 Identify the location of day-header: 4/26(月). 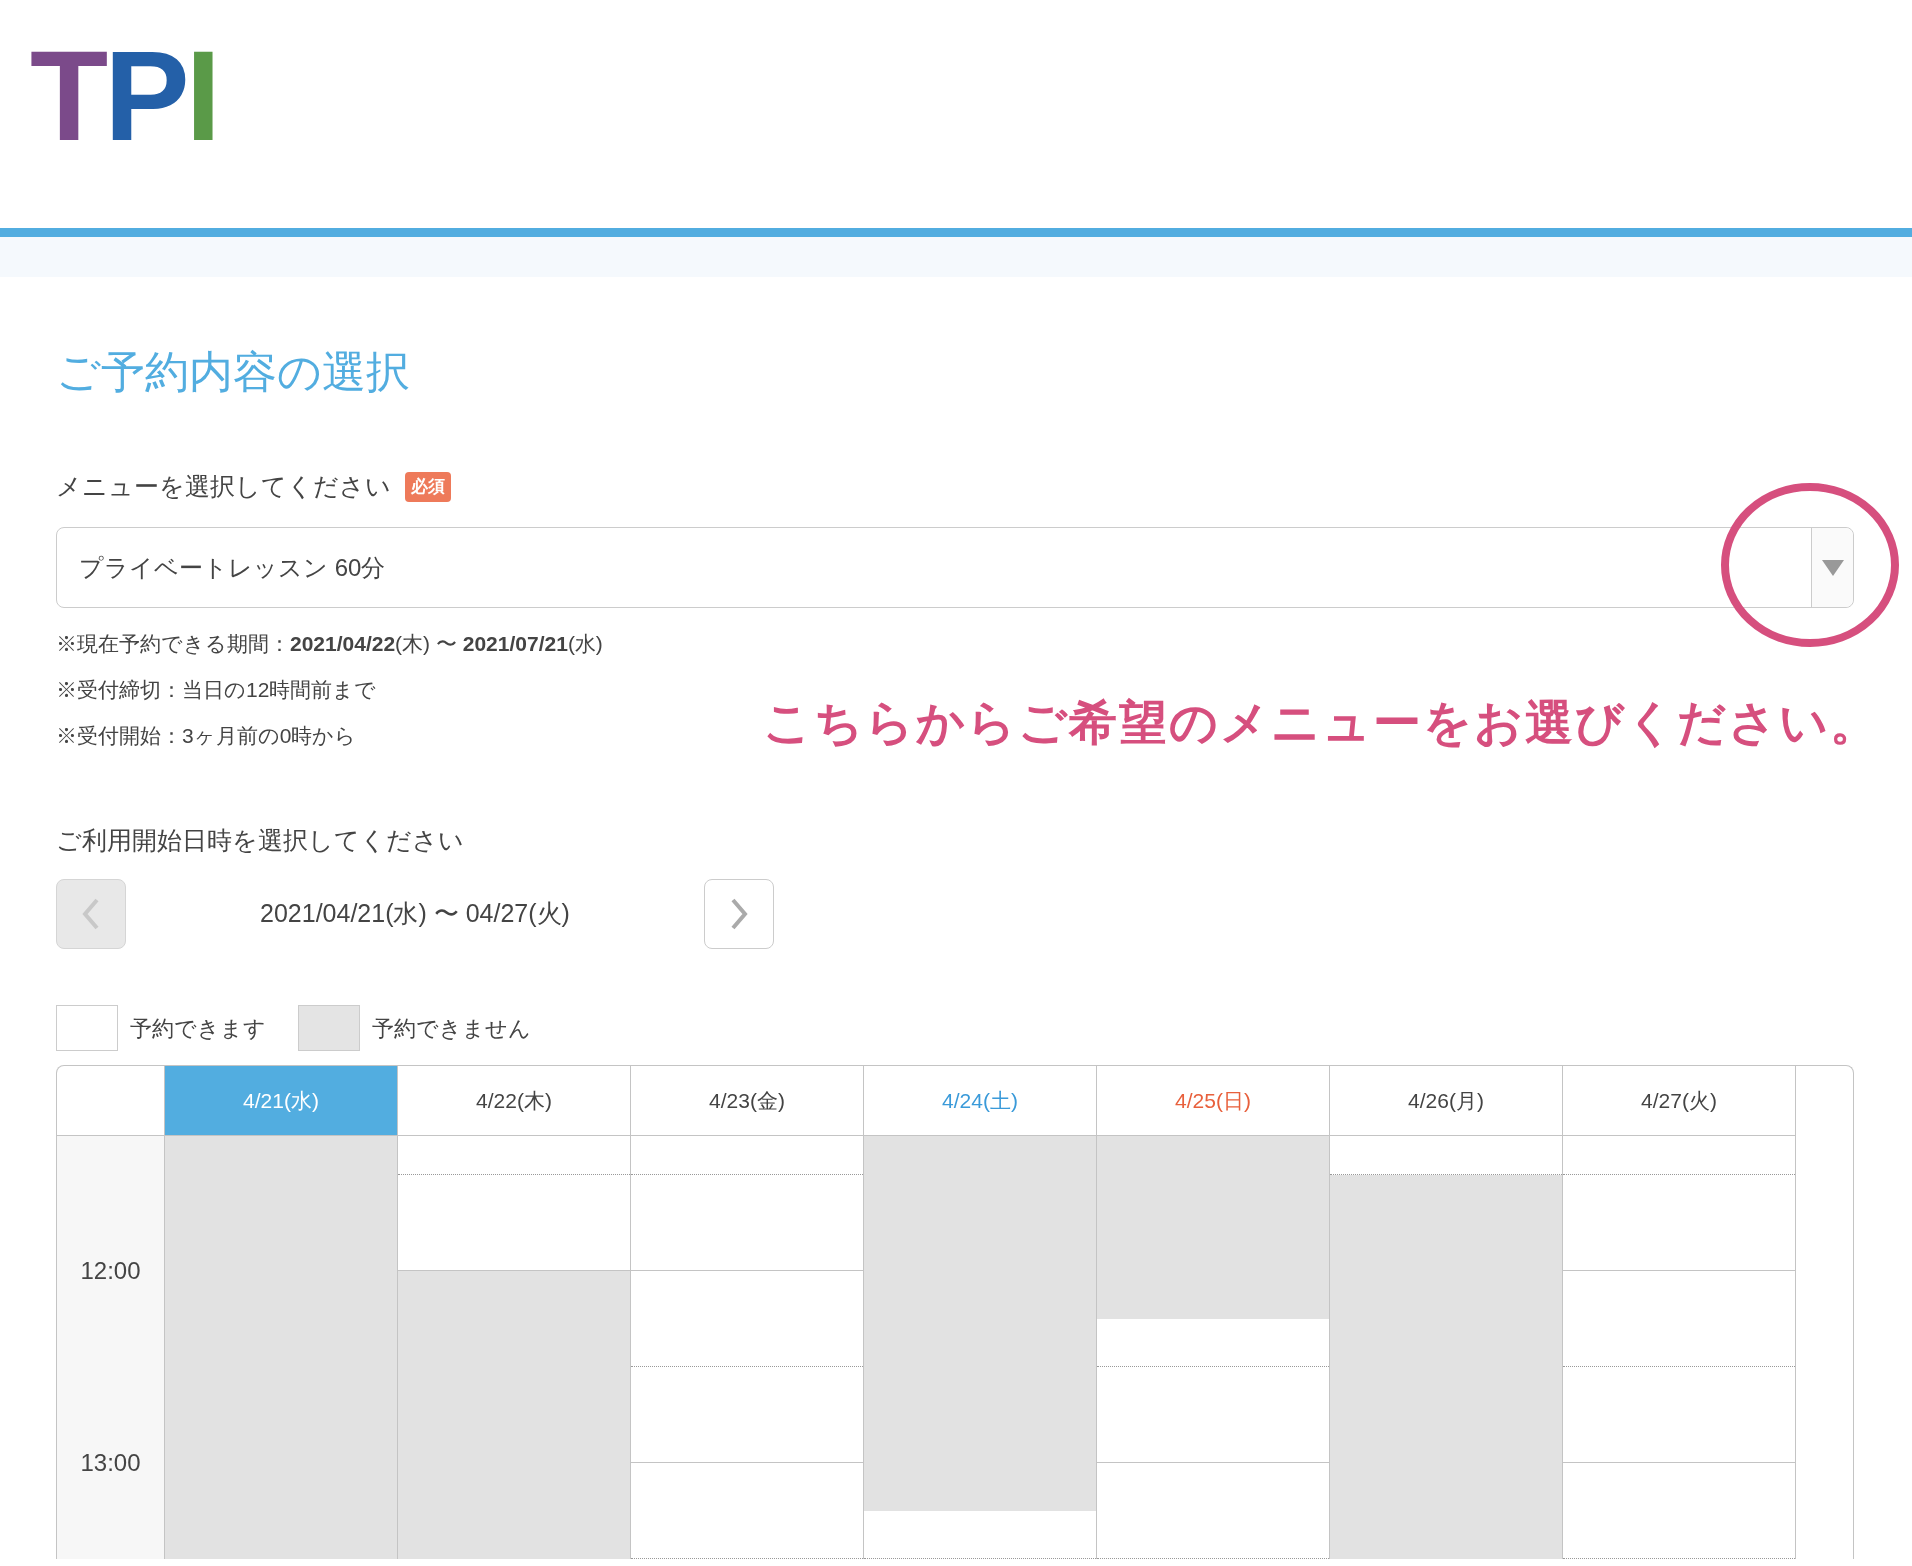
(1446, 1101).